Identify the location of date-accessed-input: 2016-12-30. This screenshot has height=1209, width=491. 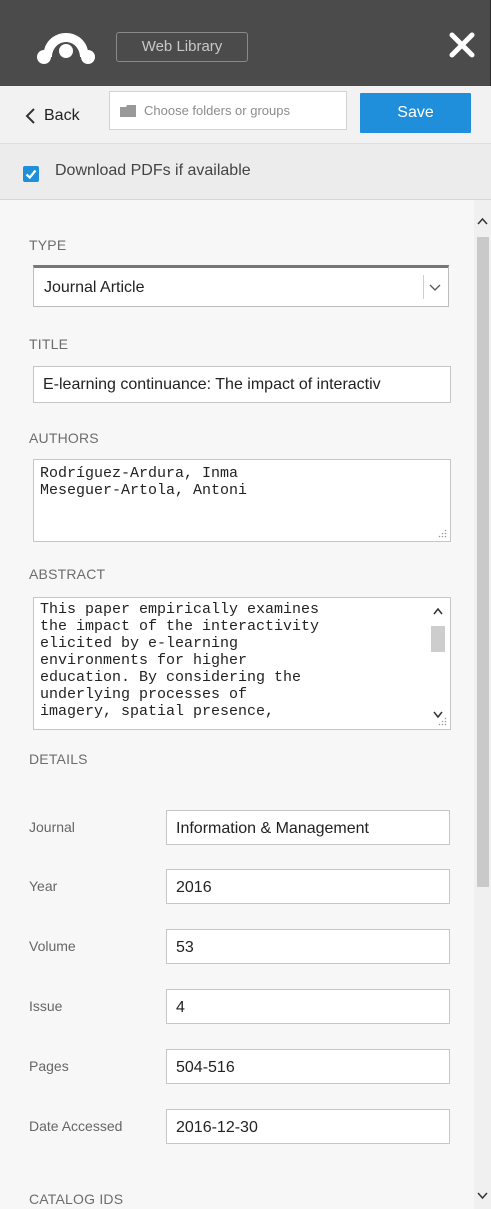
(308, 1126).